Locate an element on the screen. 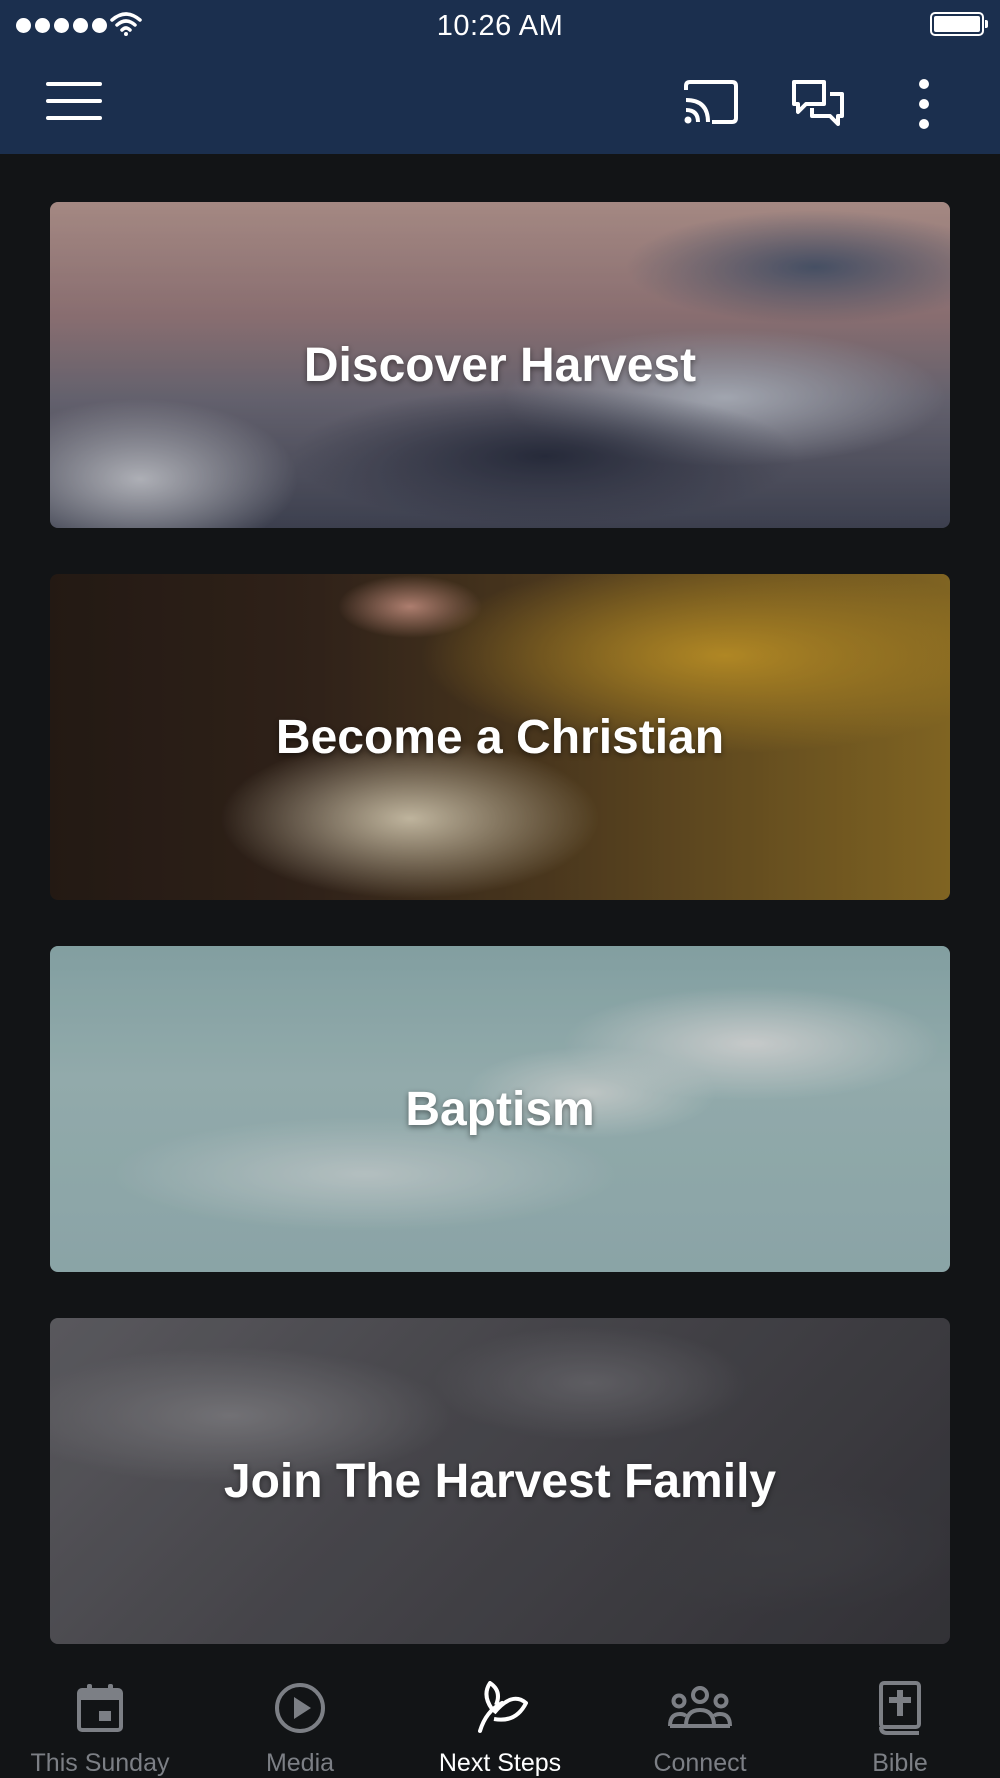  tab-next-steps: Next Steps is located at coordinates (500, 1719).